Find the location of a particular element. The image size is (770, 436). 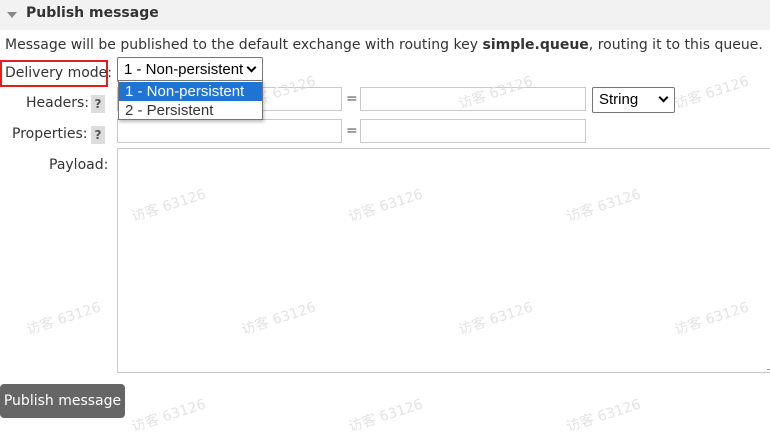

routing-key: simple.queue is located at coordinates (535, 45).